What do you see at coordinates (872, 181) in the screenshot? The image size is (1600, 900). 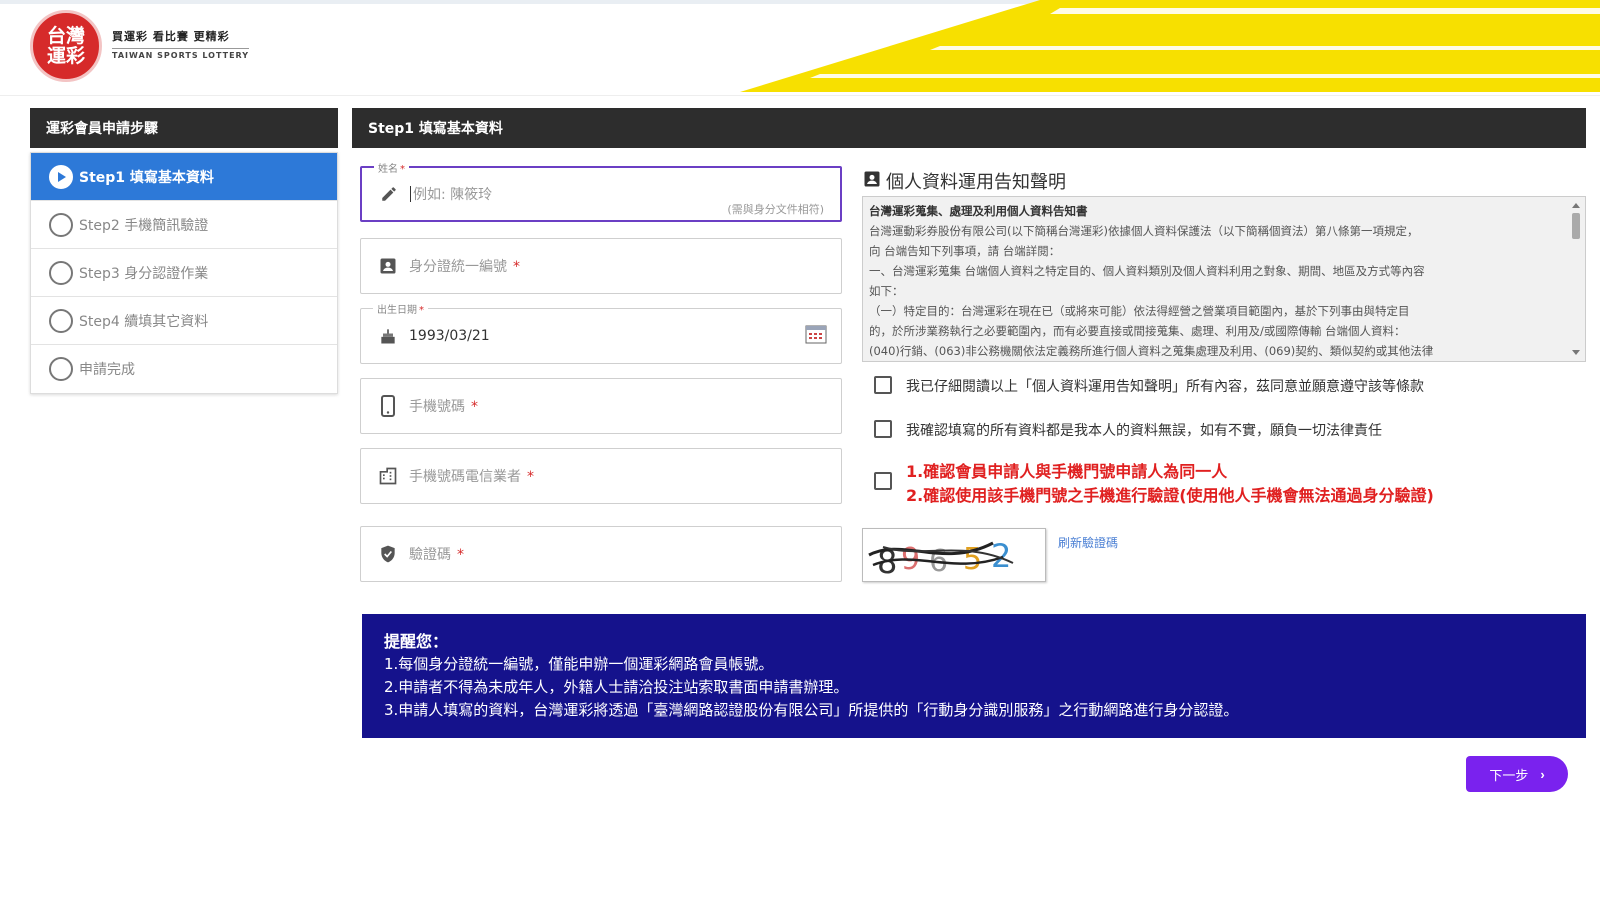 I see `contact-card-icon` at bounding box center [872, 181].